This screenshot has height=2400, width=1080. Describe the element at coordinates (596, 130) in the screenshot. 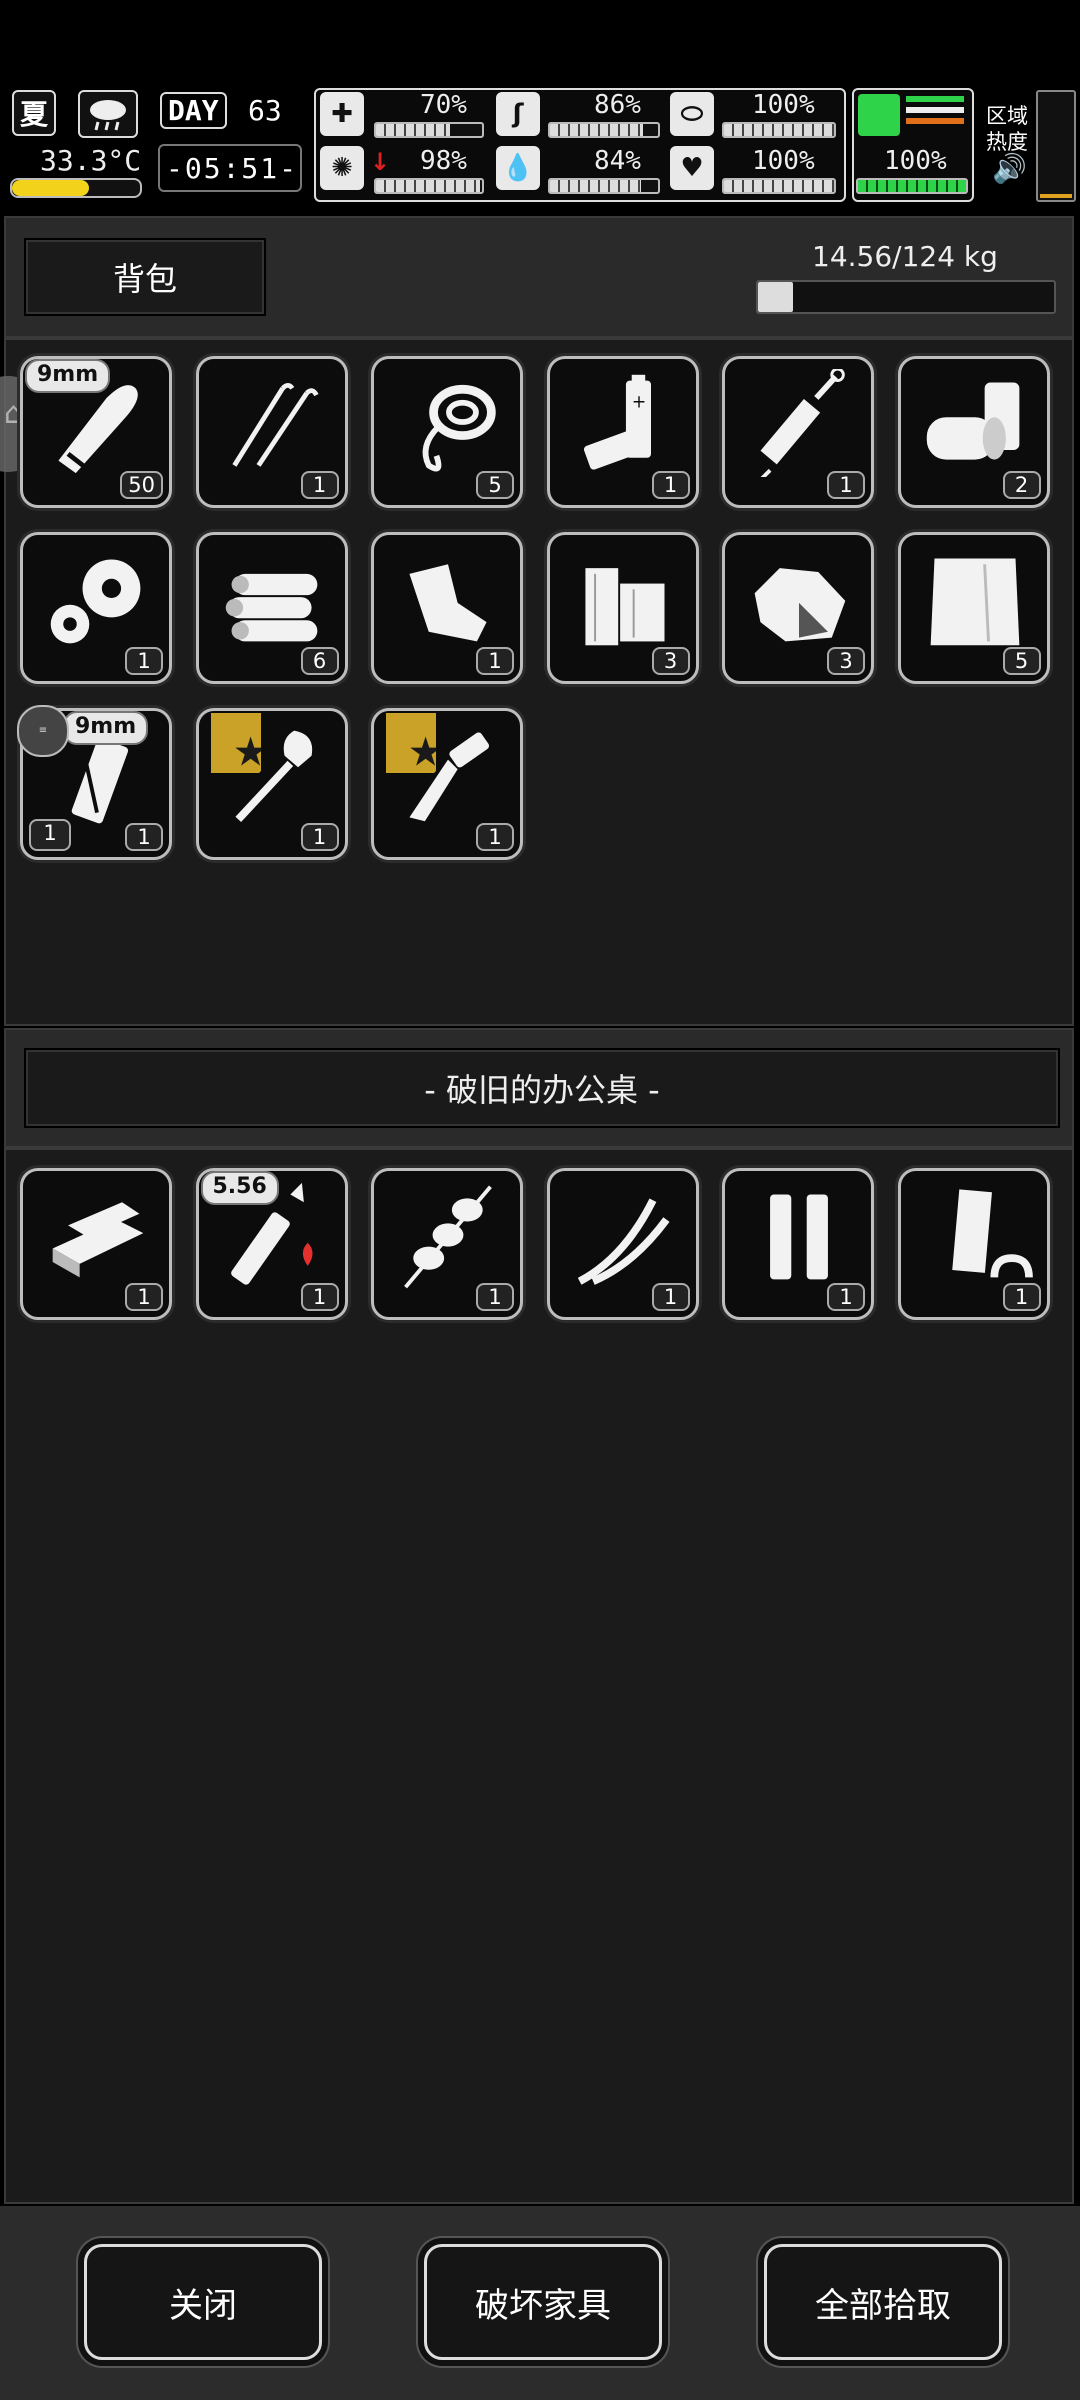

I see `hunger-bar-fill` at that location.